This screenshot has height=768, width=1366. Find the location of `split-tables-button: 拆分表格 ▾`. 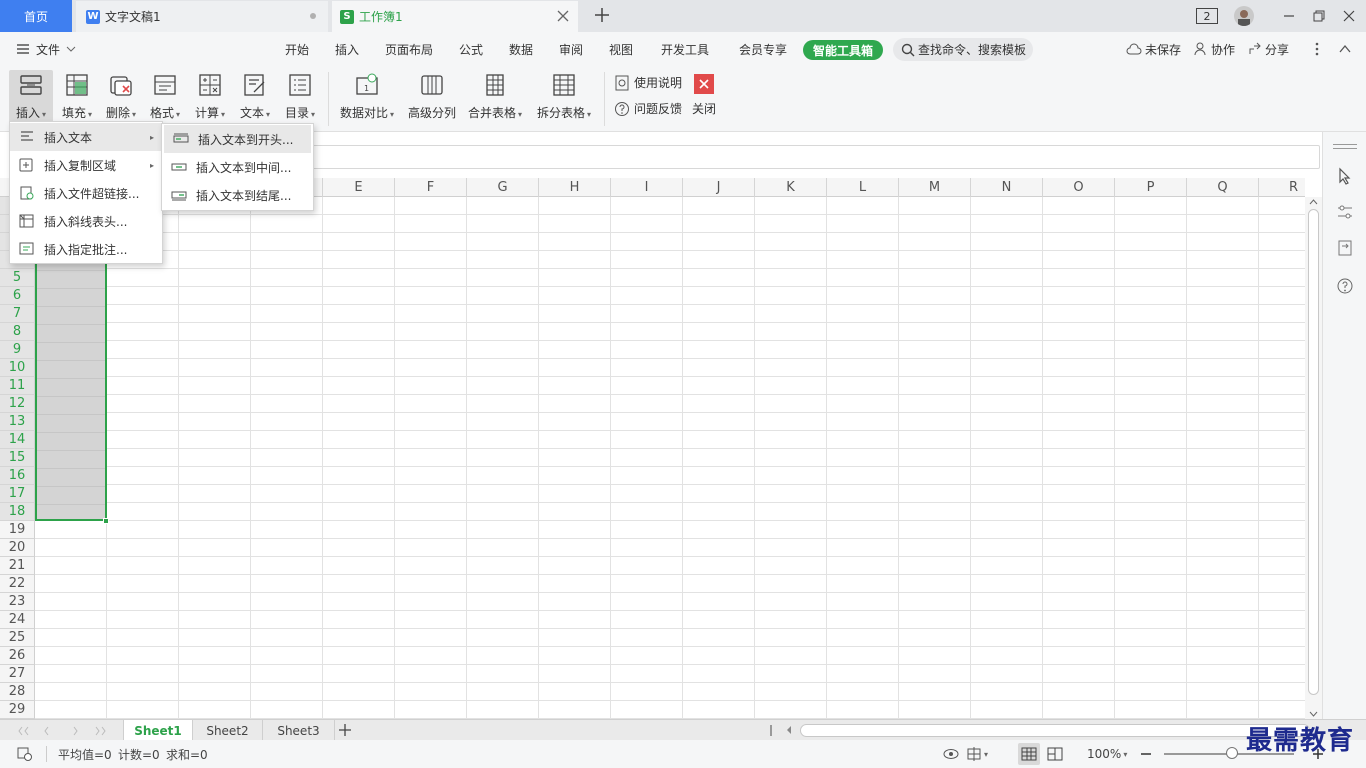

split-tables-button: 拆分表格 ▾ is located at coordinates (564, 98).